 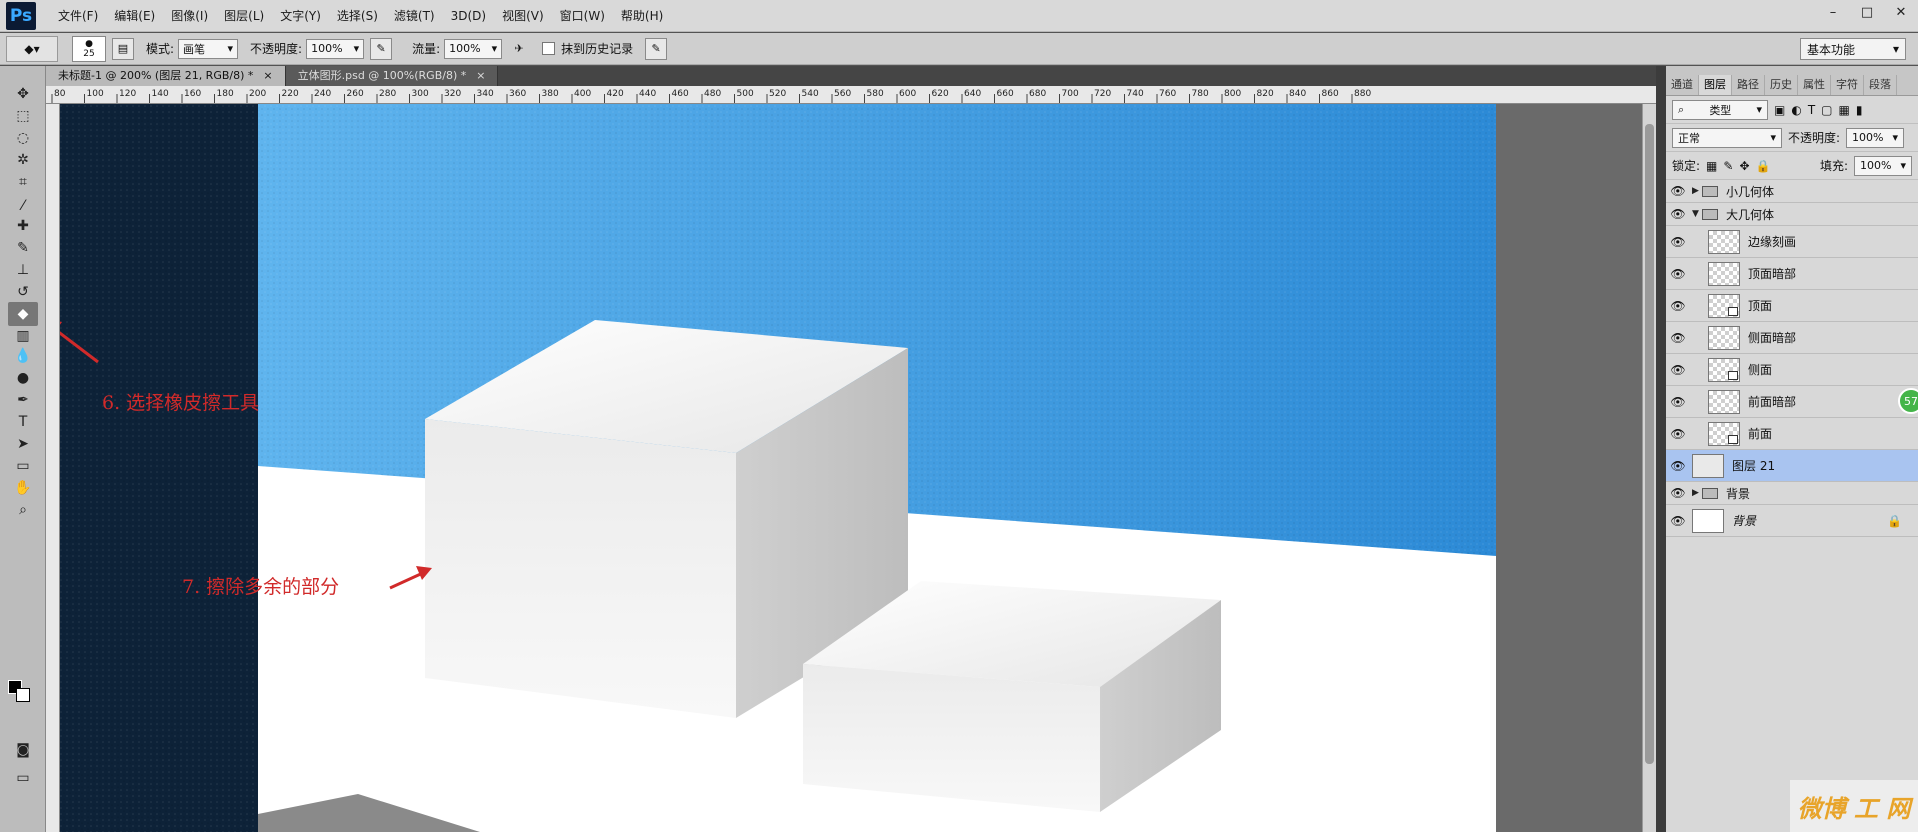 I want to click on layer-row: 👁 图层 21, so click(x=1792, y=466).